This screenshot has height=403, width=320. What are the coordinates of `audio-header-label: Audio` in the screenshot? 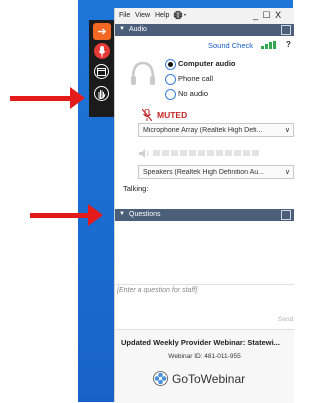 It's located at (138, 29).